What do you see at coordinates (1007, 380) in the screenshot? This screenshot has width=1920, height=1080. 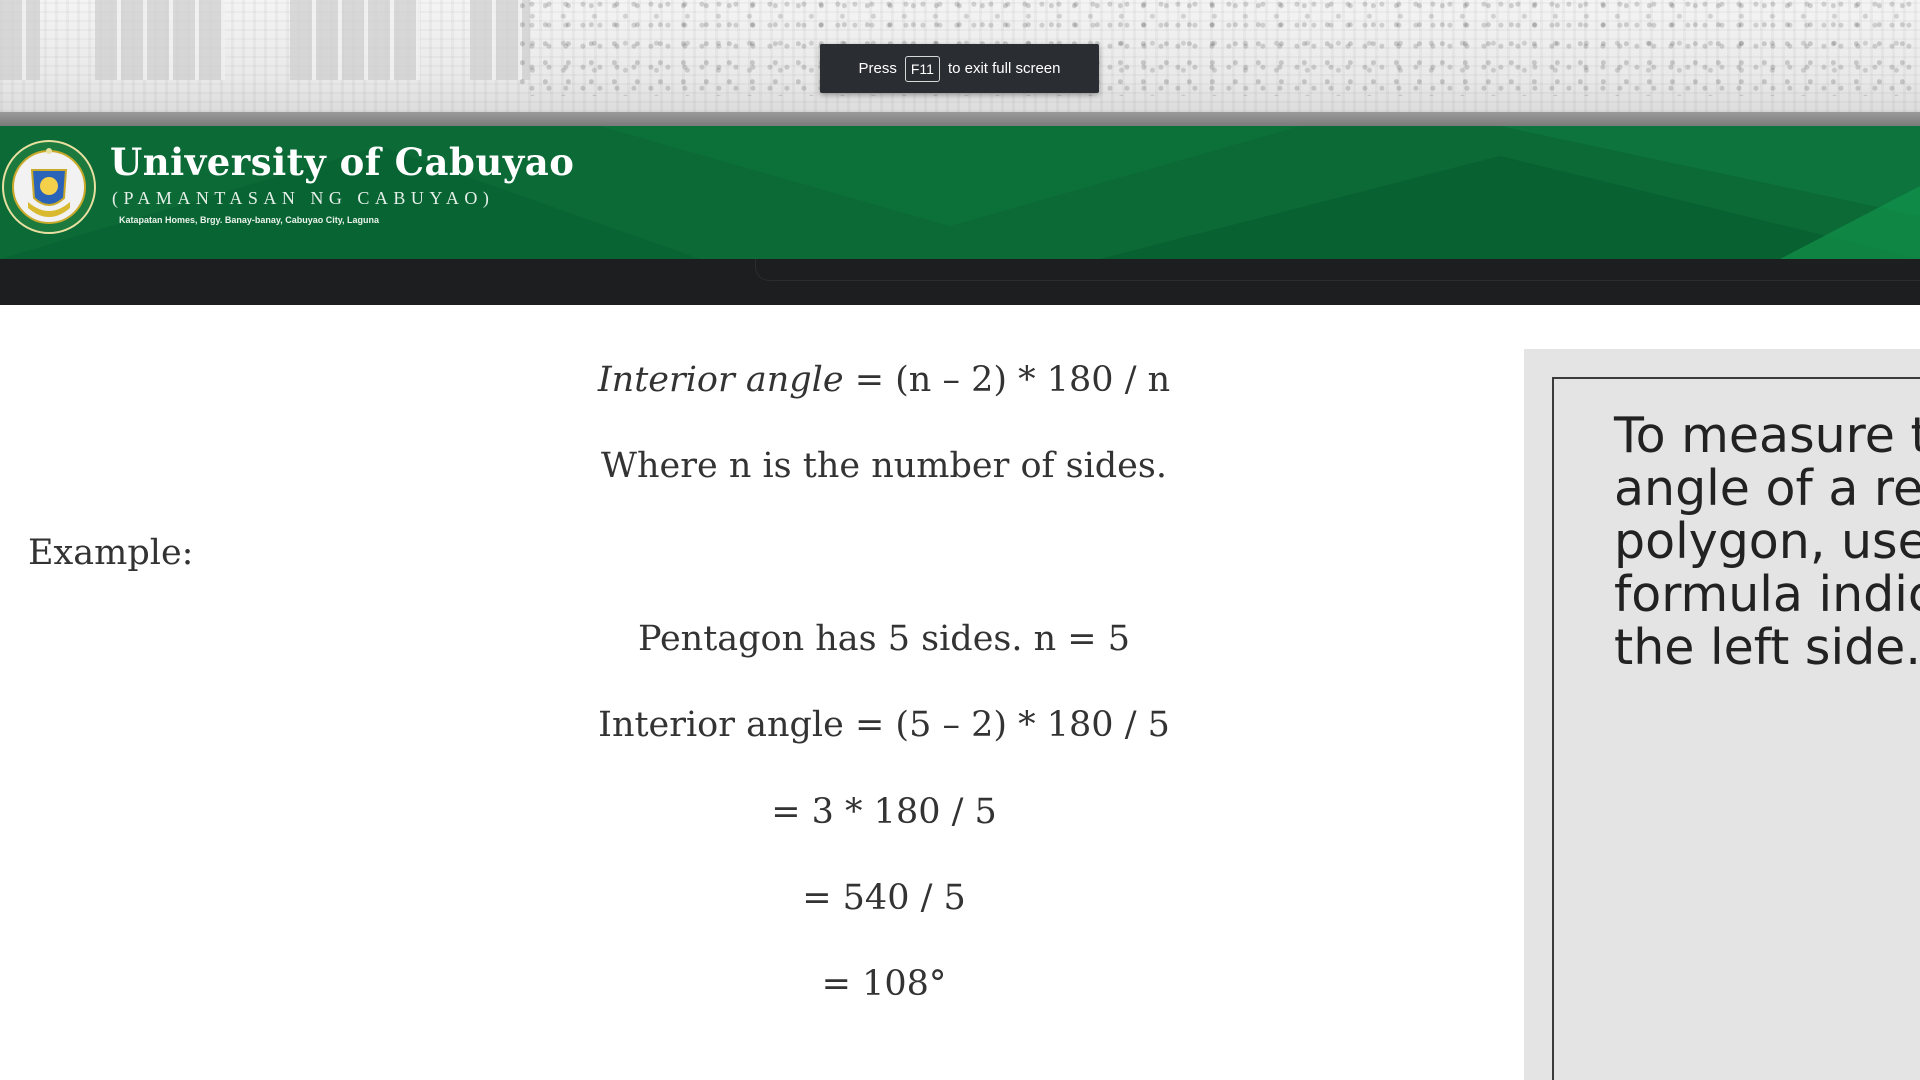 I see `formula-expression: = (n – 2) * 180 / n` at bounding box center [1007, 380].